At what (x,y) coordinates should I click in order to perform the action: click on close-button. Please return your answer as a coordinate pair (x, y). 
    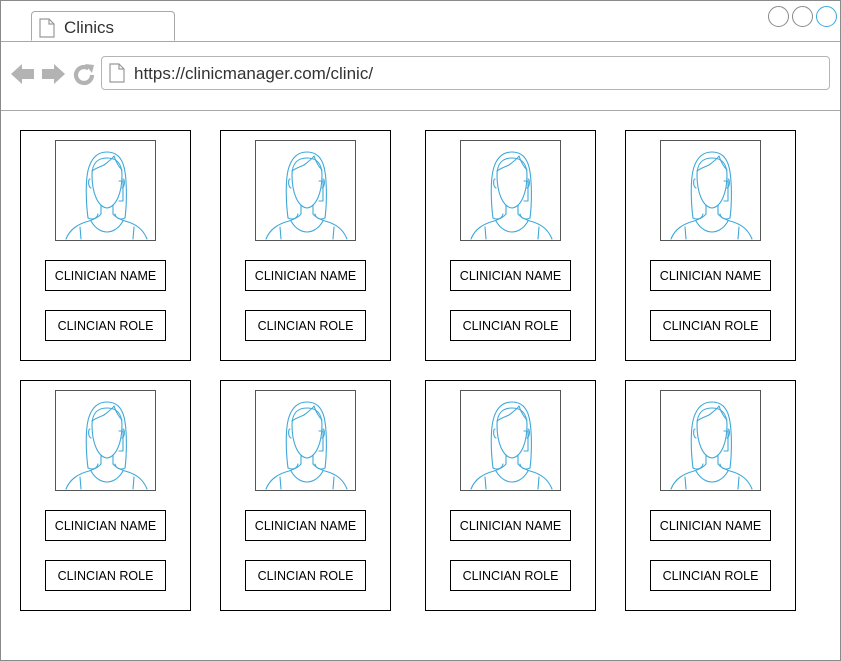
    Looking at the image, I should click on (826, 16).